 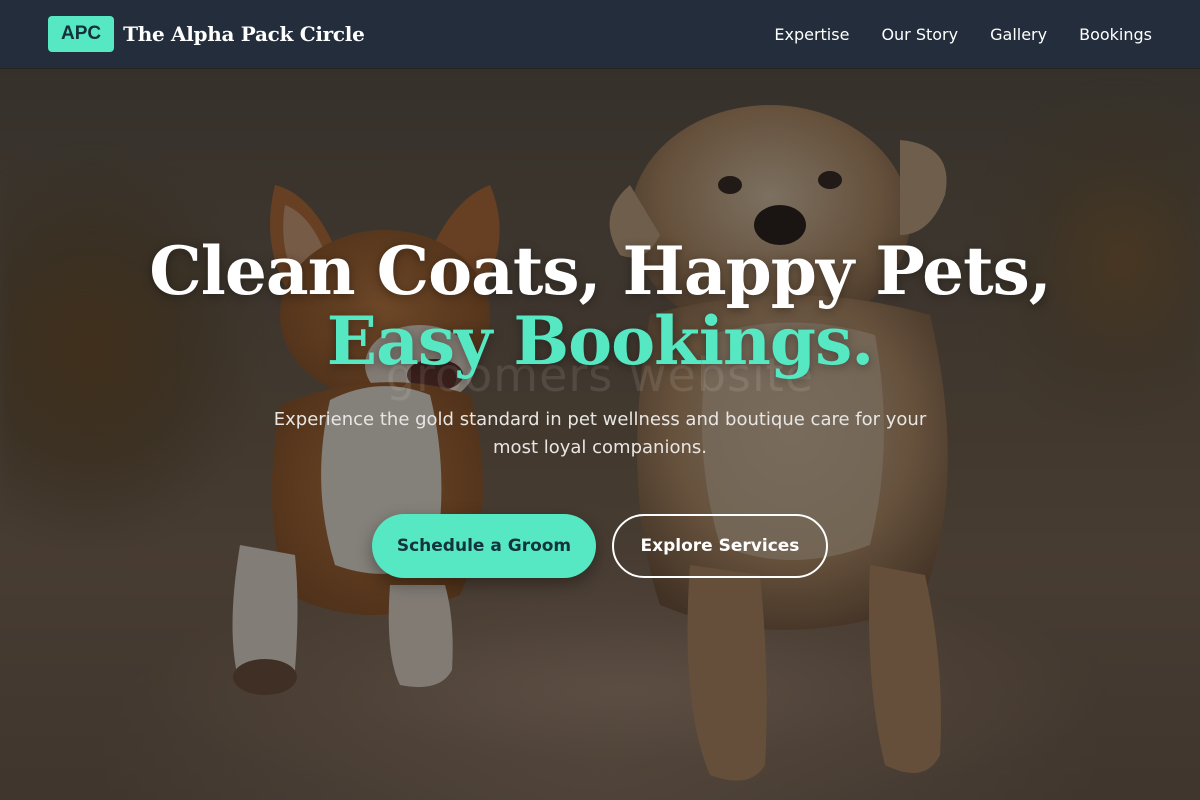 What do you see at coordinates (244, 34) in the screenshot?
I see `brand-name: The Alpha Pack Circle` at bounding box center [244, 34].